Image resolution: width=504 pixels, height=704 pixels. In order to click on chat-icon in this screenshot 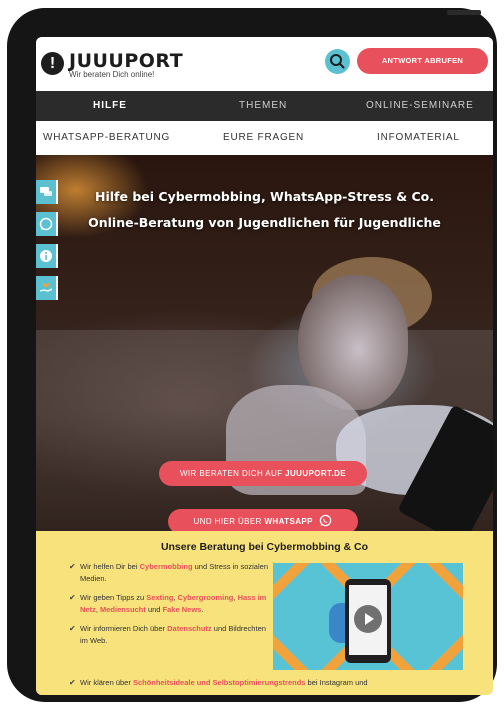, I will do `click(46, 191)`.